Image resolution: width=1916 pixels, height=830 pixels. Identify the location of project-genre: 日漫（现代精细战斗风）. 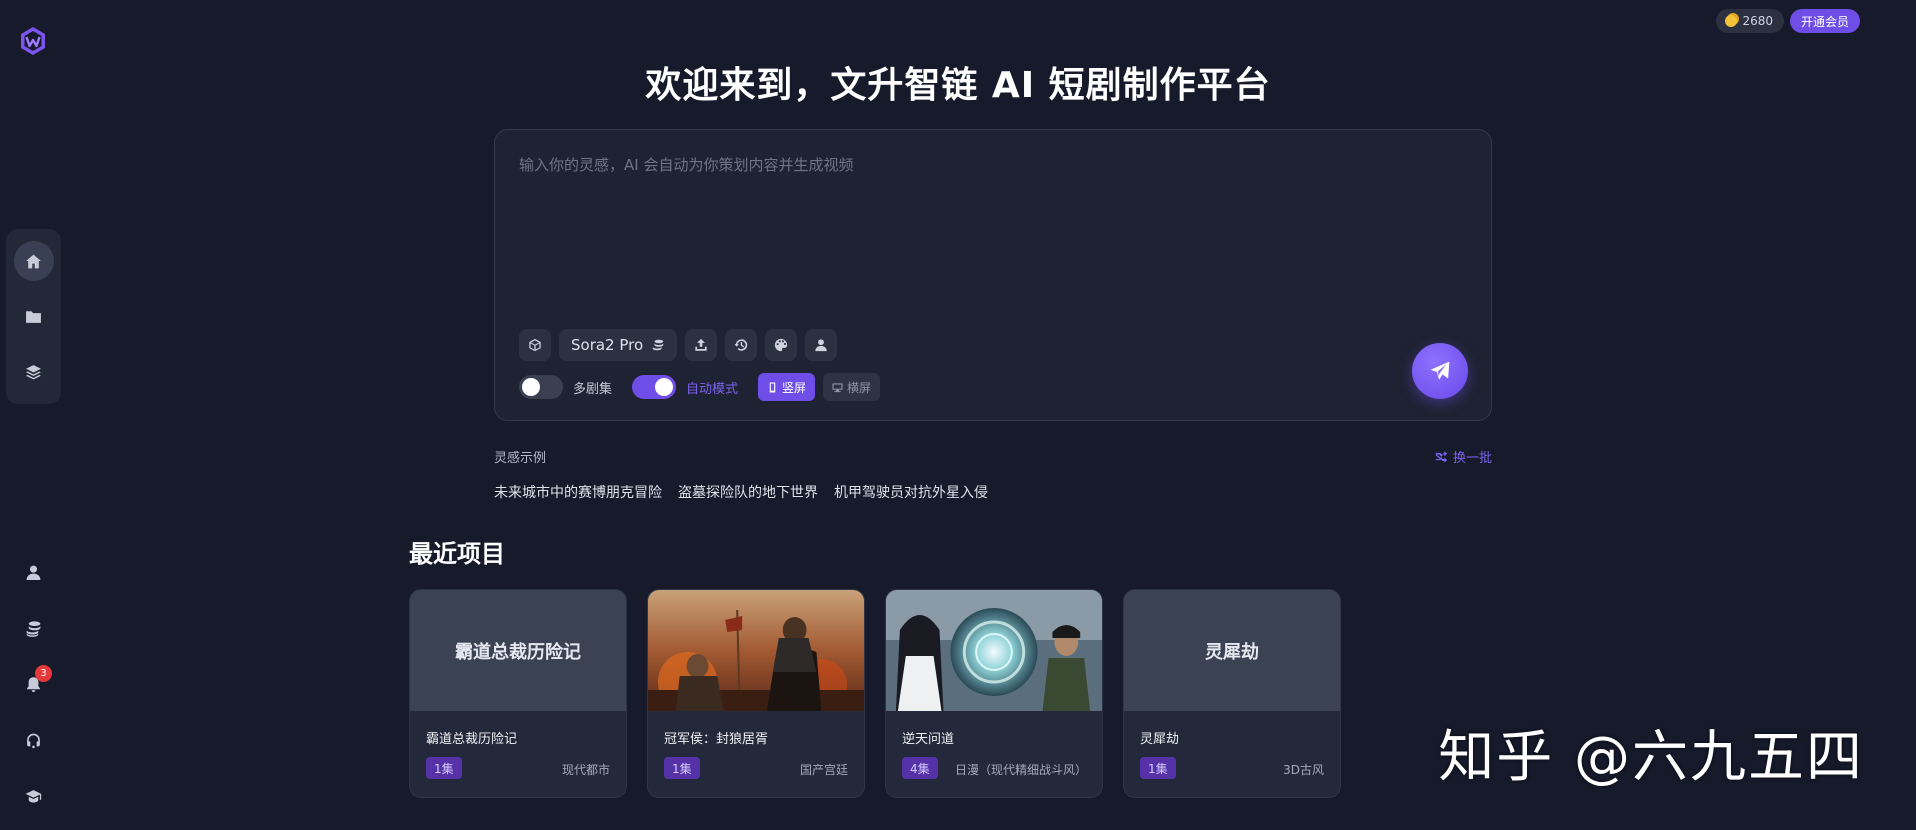
(1021, 770).